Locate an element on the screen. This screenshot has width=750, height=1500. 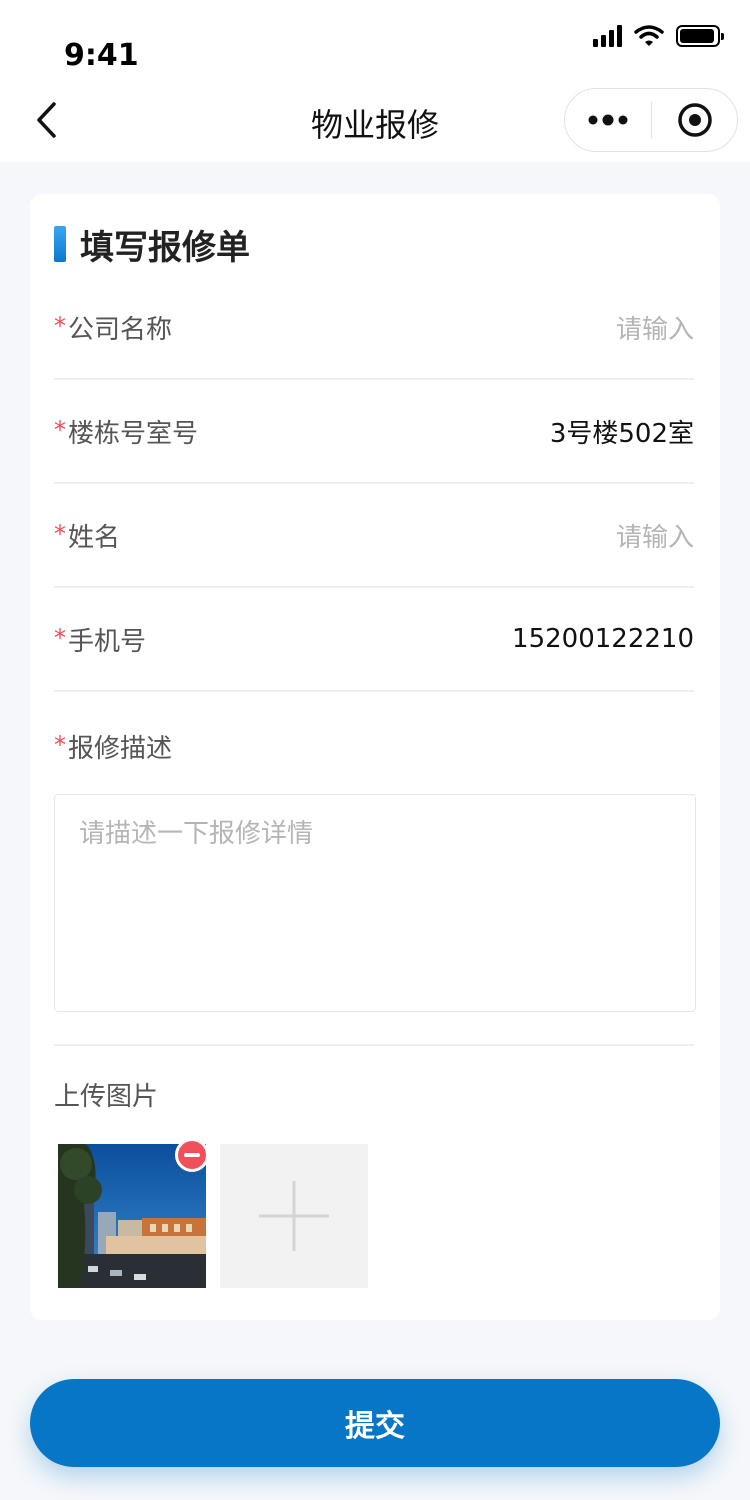
submit-button: 提交 is located at coordinates (375, 1423).